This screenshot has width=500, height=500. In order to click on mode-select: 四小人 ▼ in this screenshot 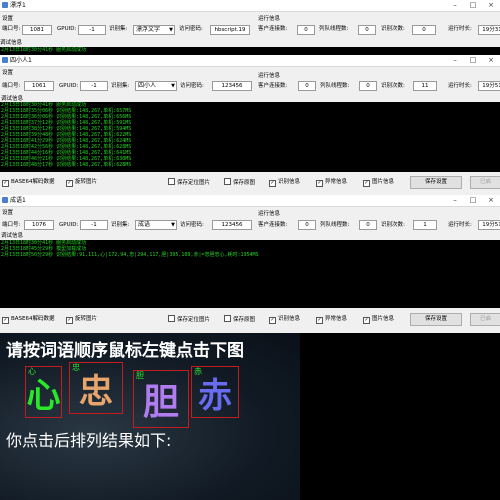, I will do `click(156, 86)`.